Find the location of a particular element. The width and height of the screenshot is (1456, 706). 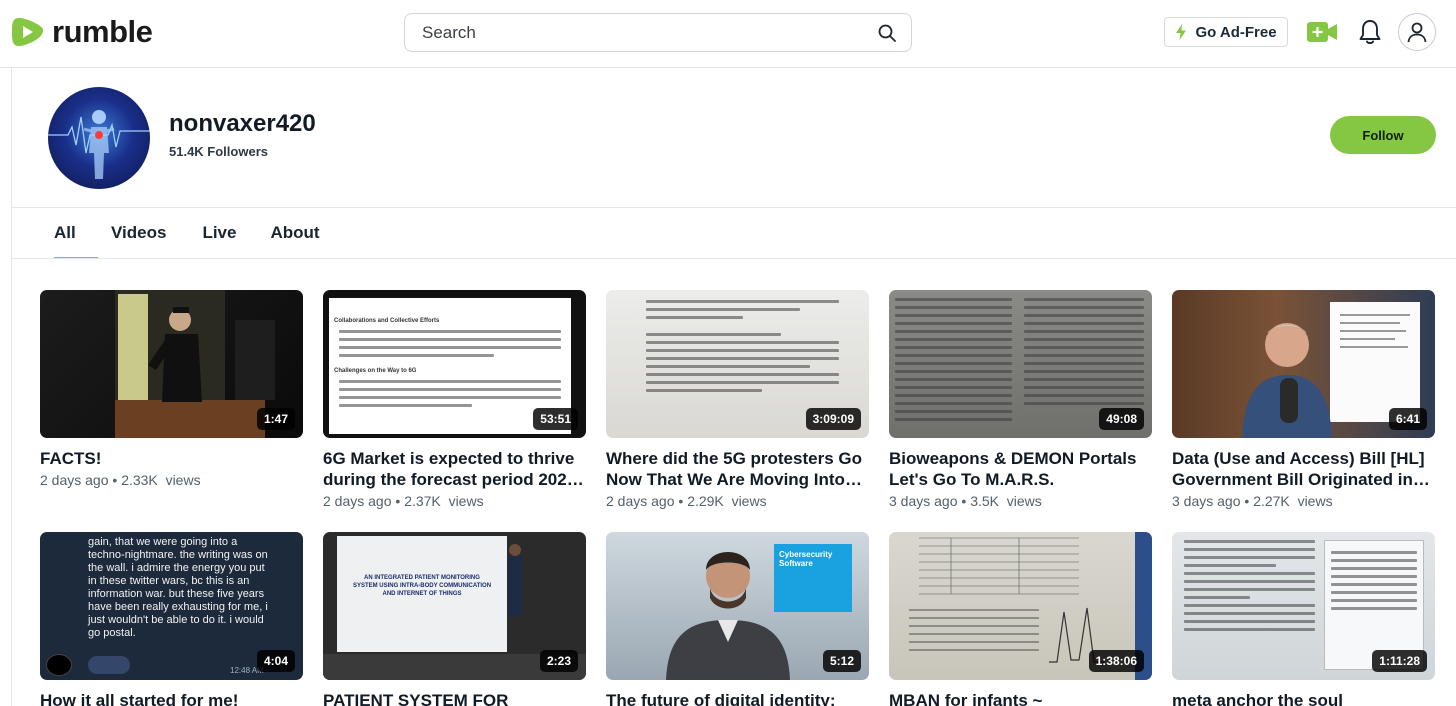

search-icon is located at coordinates (887, 33).